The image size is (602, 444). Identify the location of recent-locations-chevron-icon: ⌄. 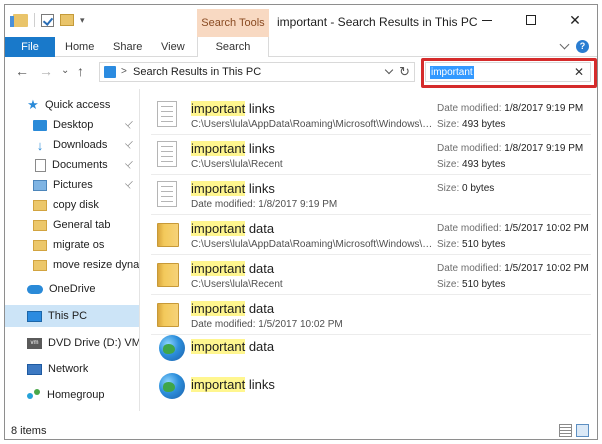
(65, 70).